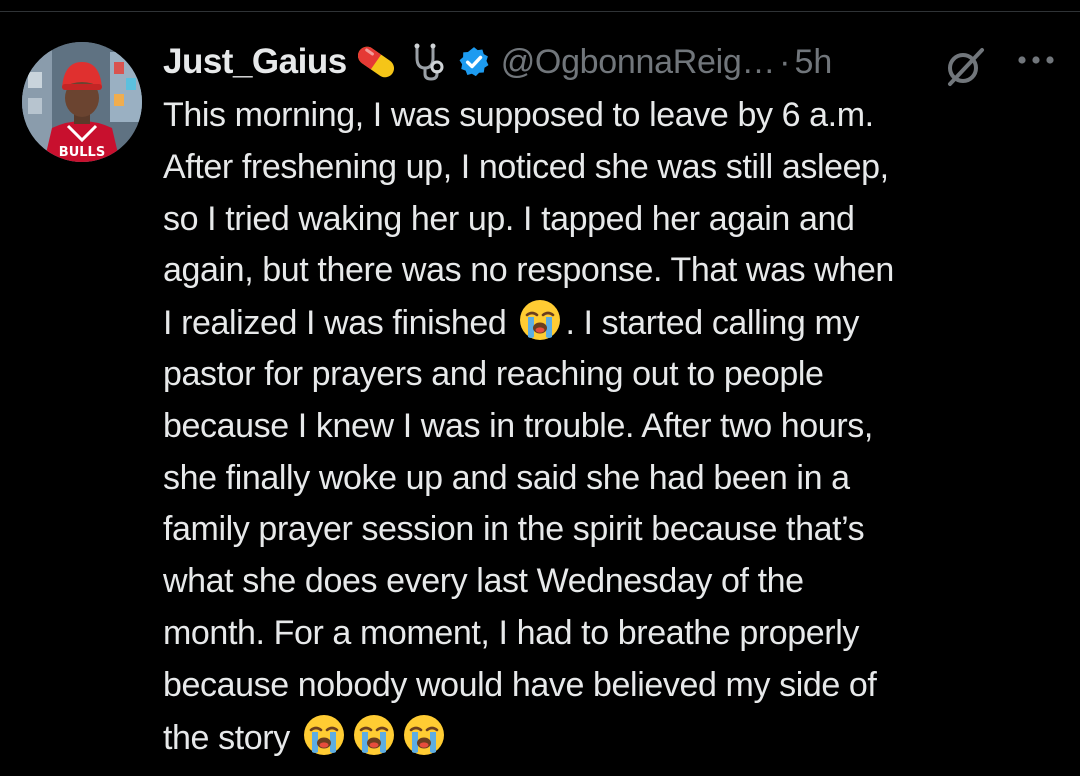 This screenshot has height=776, width=1080. Describe the element at coordinates (376, 62) in the screenshot. I see `pill-icon` at that location.